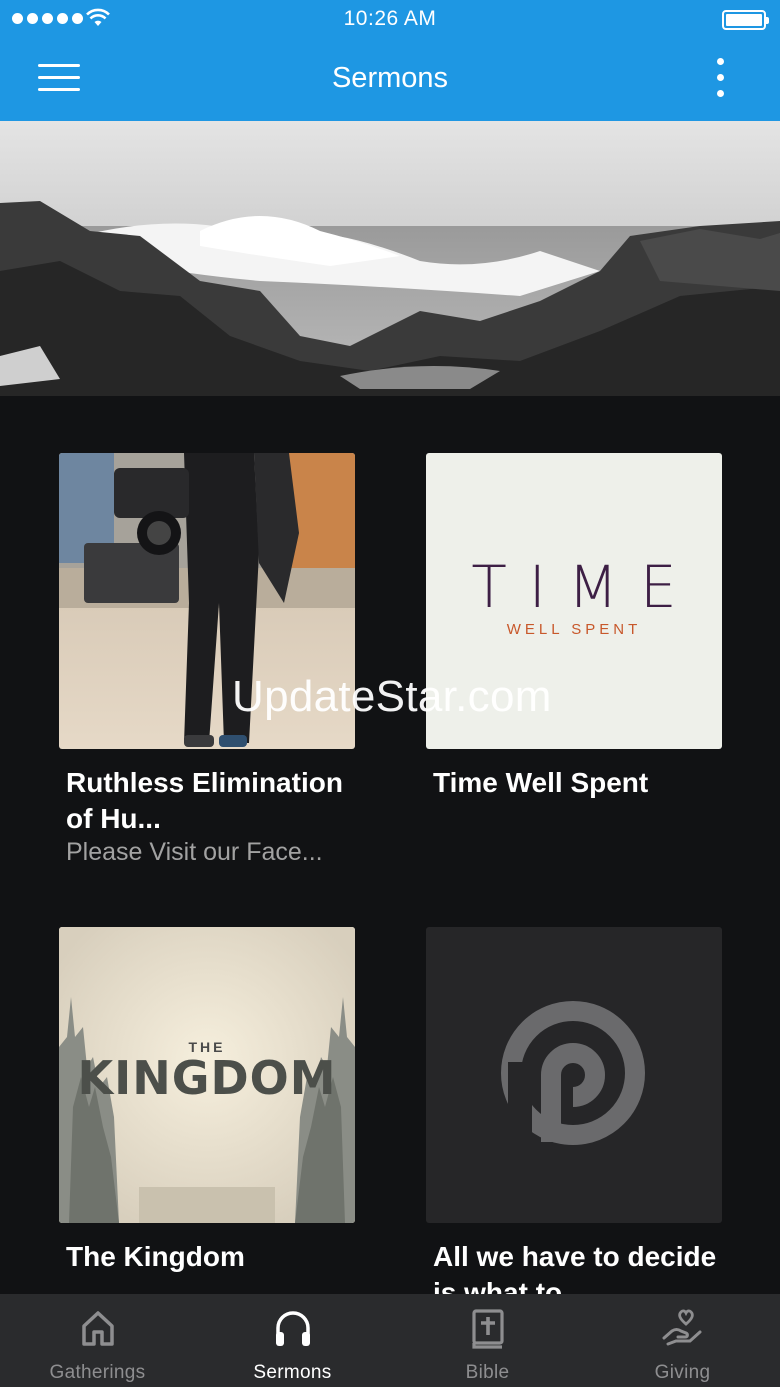  I want to click on artwork-kingdom-text: KINGDOM, so click(207, 1078).